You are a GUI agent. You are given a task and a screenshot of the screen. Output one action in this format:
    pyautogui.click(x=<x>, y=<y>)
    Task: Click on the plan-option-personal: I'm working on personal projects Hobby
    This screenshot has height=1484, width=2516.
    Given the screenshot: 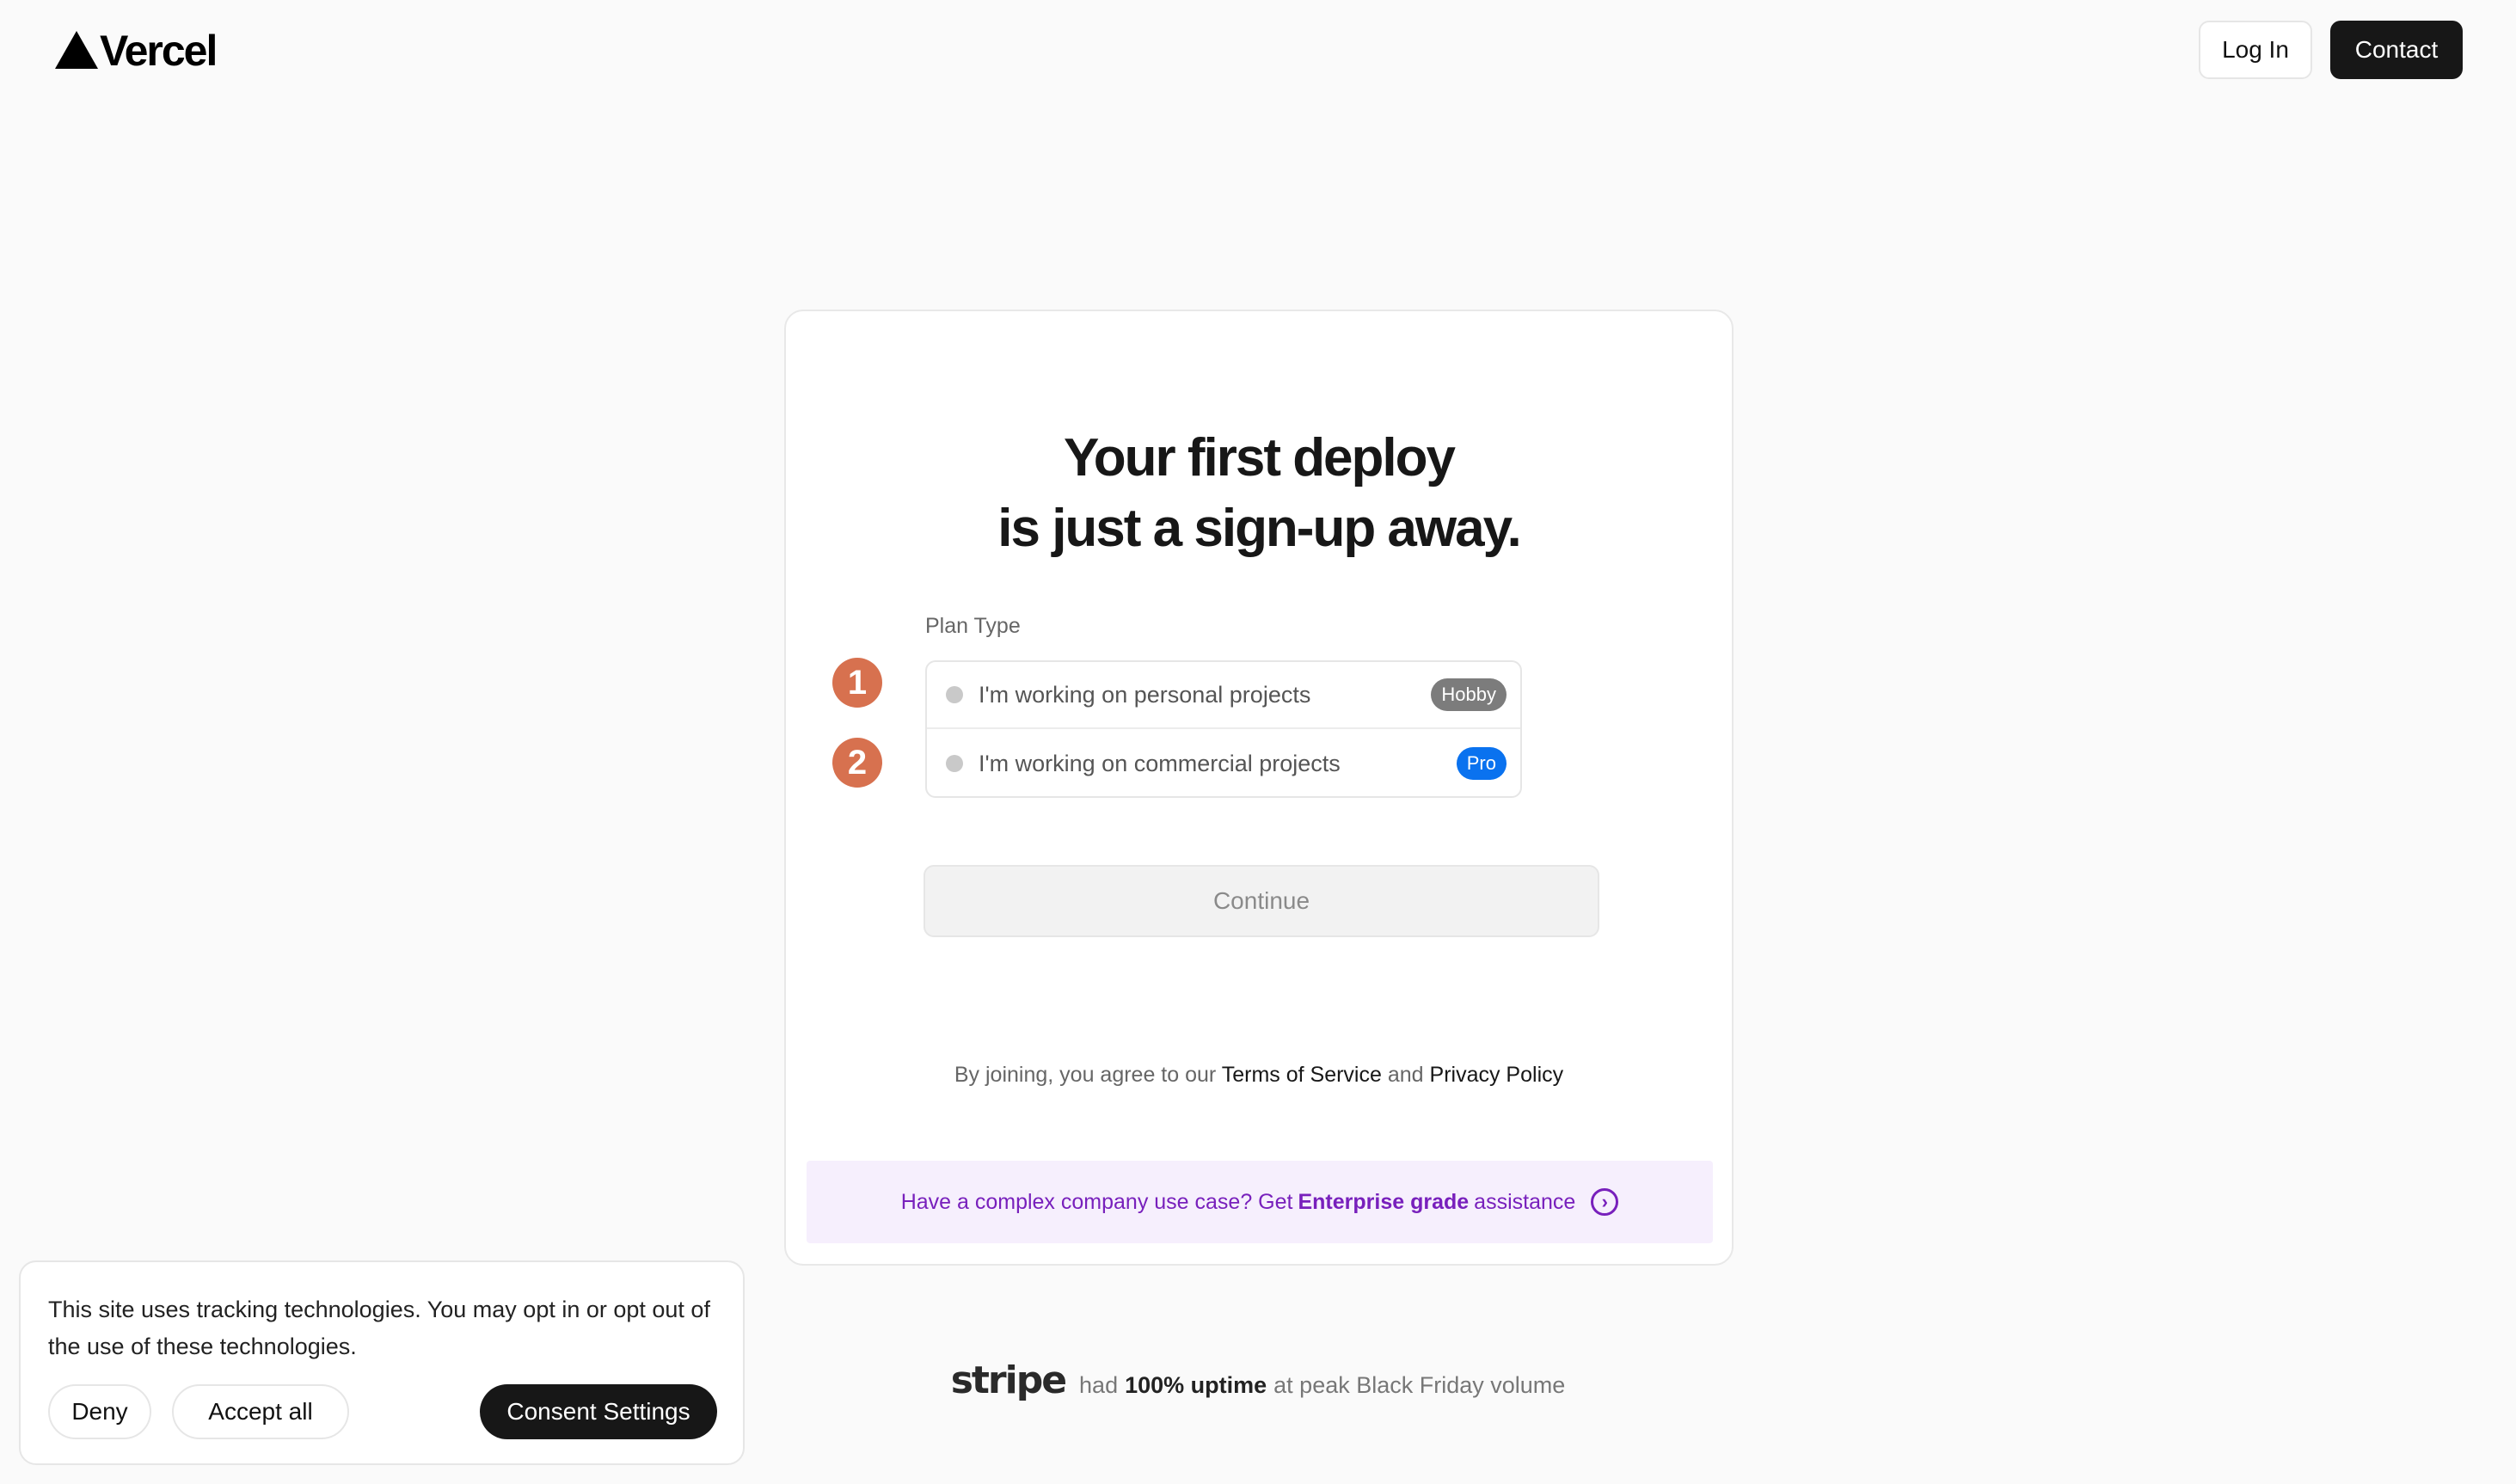 What is the action you would take?
    pyautogui.click(x=1223, y=695)
    